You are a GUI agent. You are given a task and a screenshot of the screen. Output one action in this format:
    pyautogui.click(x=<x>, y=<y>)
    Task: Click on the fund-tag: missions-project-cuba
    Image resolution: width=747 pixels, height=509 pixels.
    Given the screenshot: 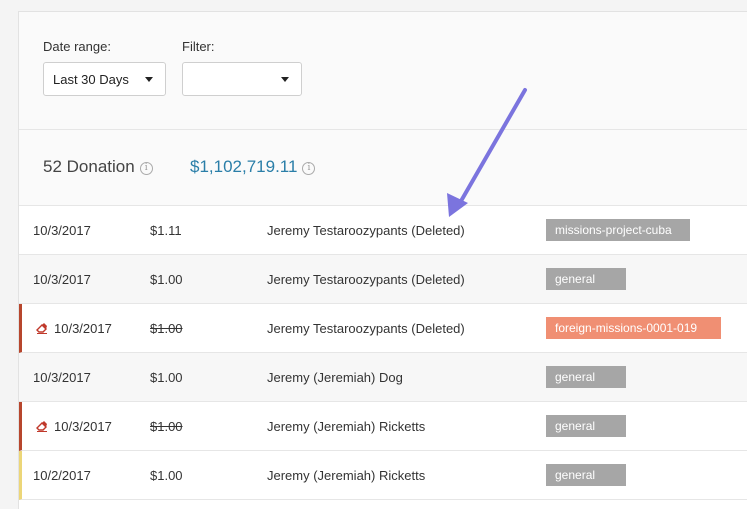 What is the action you would take?
    pyautogui.click(x=618, y=230)
    